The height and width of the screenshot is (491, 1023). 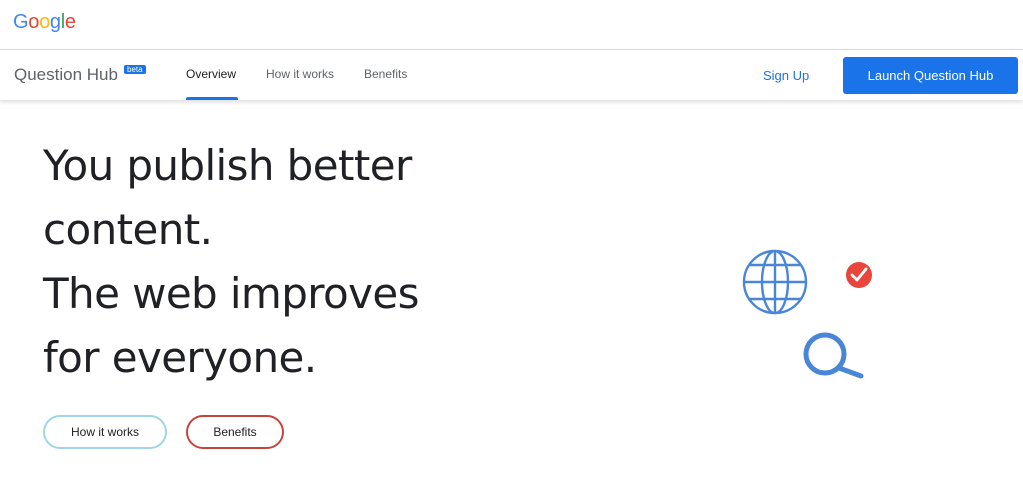 I want to click on magnifier-icon, so click(x=833, y=355).